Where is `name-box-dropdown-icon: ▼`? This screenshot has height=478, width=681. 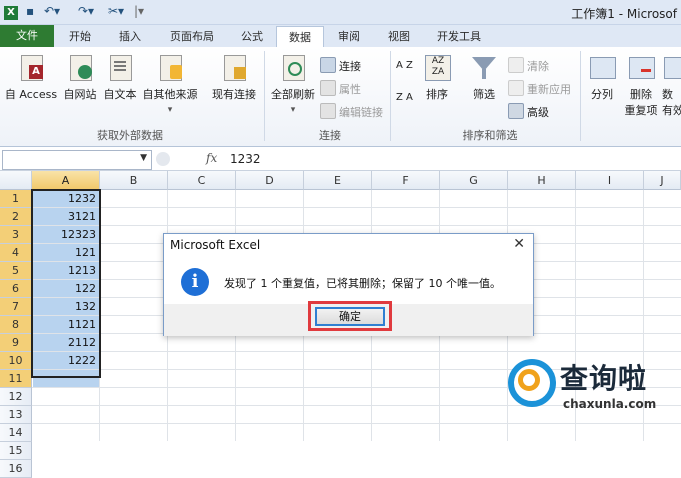
name-box-dropdown-icon: ▼ is located at coordinates (143, 158).